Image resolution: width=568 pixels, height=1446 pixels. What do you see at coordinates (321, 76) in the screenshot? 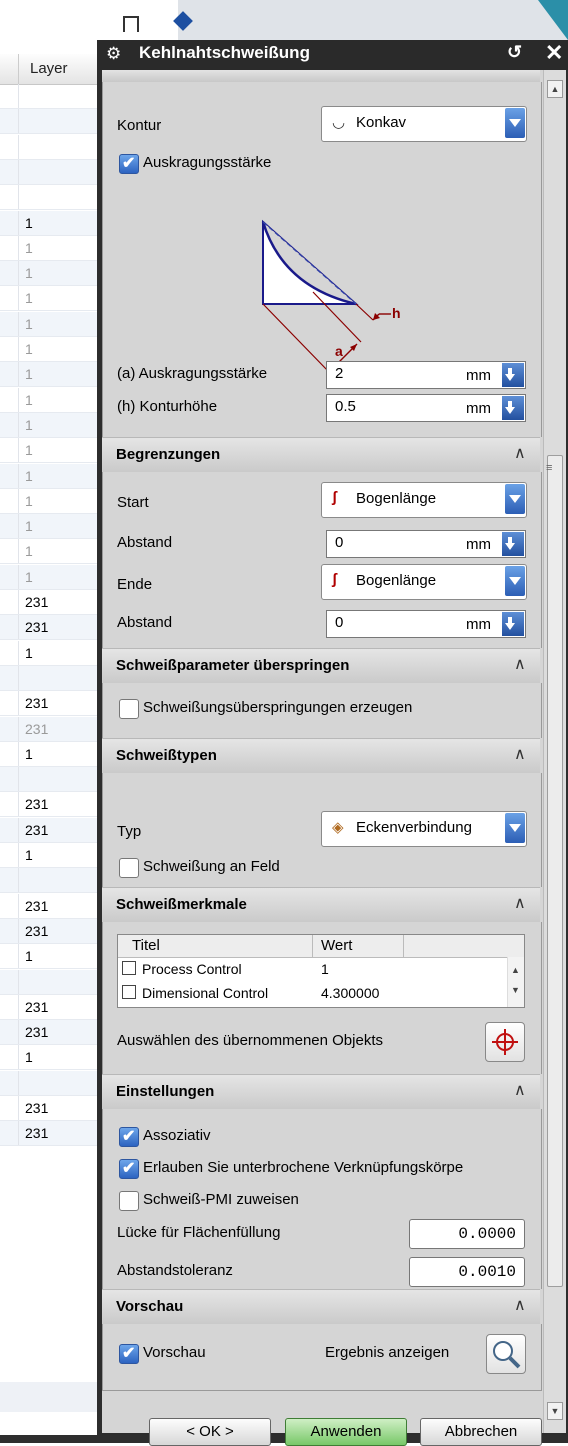
I see `section-header-querschnitt-partial` at bounding box center [321, 76].